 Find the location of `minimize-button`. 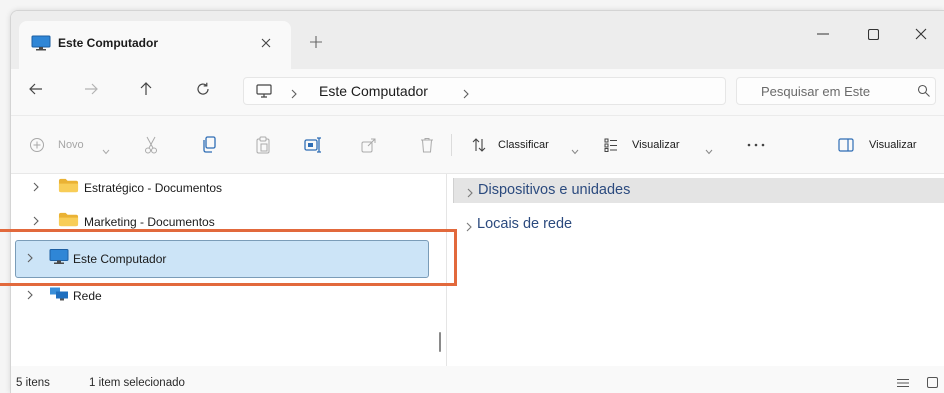

minimize-button is located at coordinates (823, 34).